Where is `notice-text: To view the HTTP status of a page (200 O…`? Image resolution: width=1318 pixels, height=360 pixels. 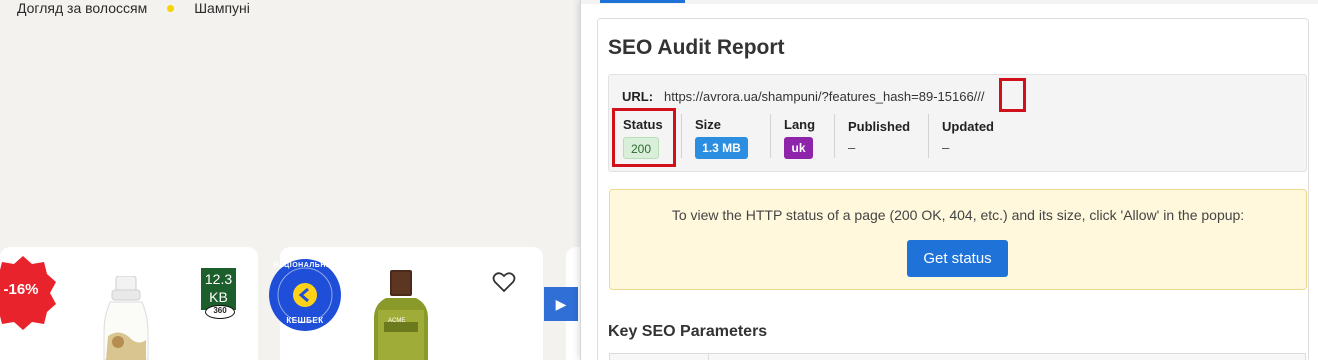
notice-text: To view the HTTP status of a page (200 O… is located at coordinates (958, 215).